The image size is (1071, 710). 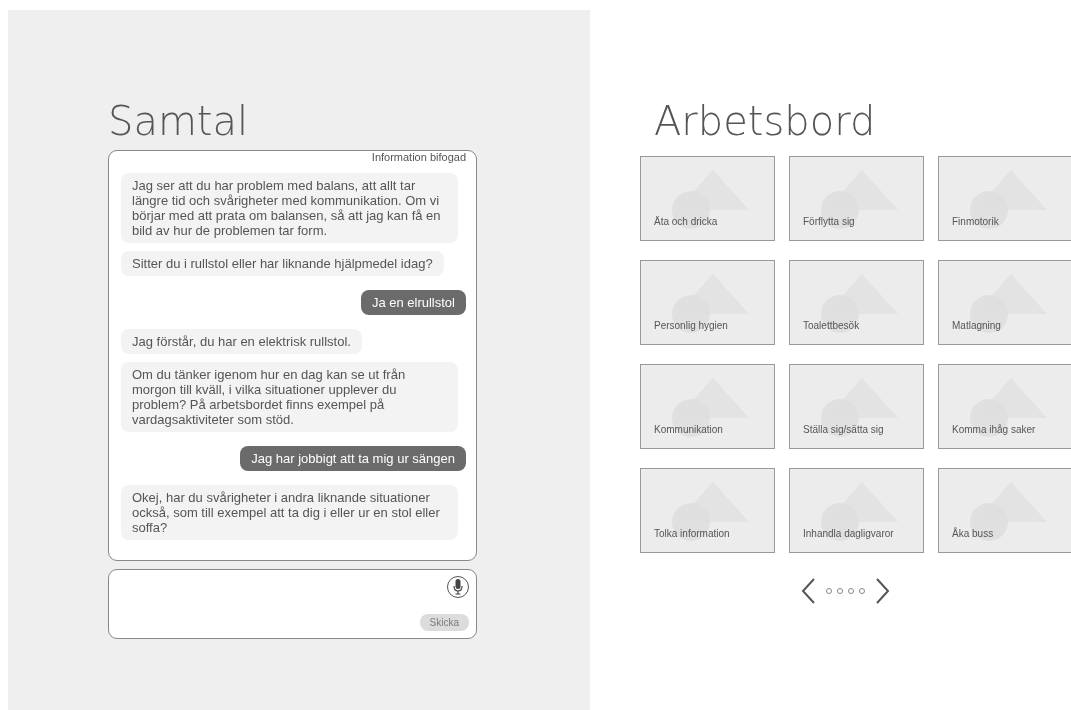 What do you see at coordinates (808, 591) in the screenshot?
I see `previous-button` at bounding box center [808, 591].